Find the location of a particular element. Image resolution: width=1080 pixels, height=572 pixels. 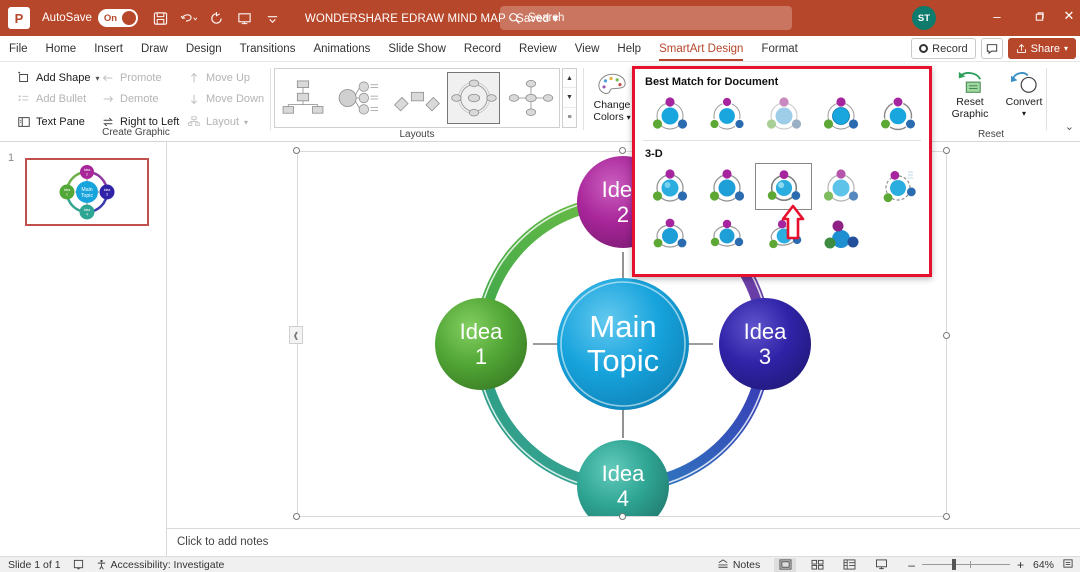

style-3d-polished is located at coordinates (669, 186).